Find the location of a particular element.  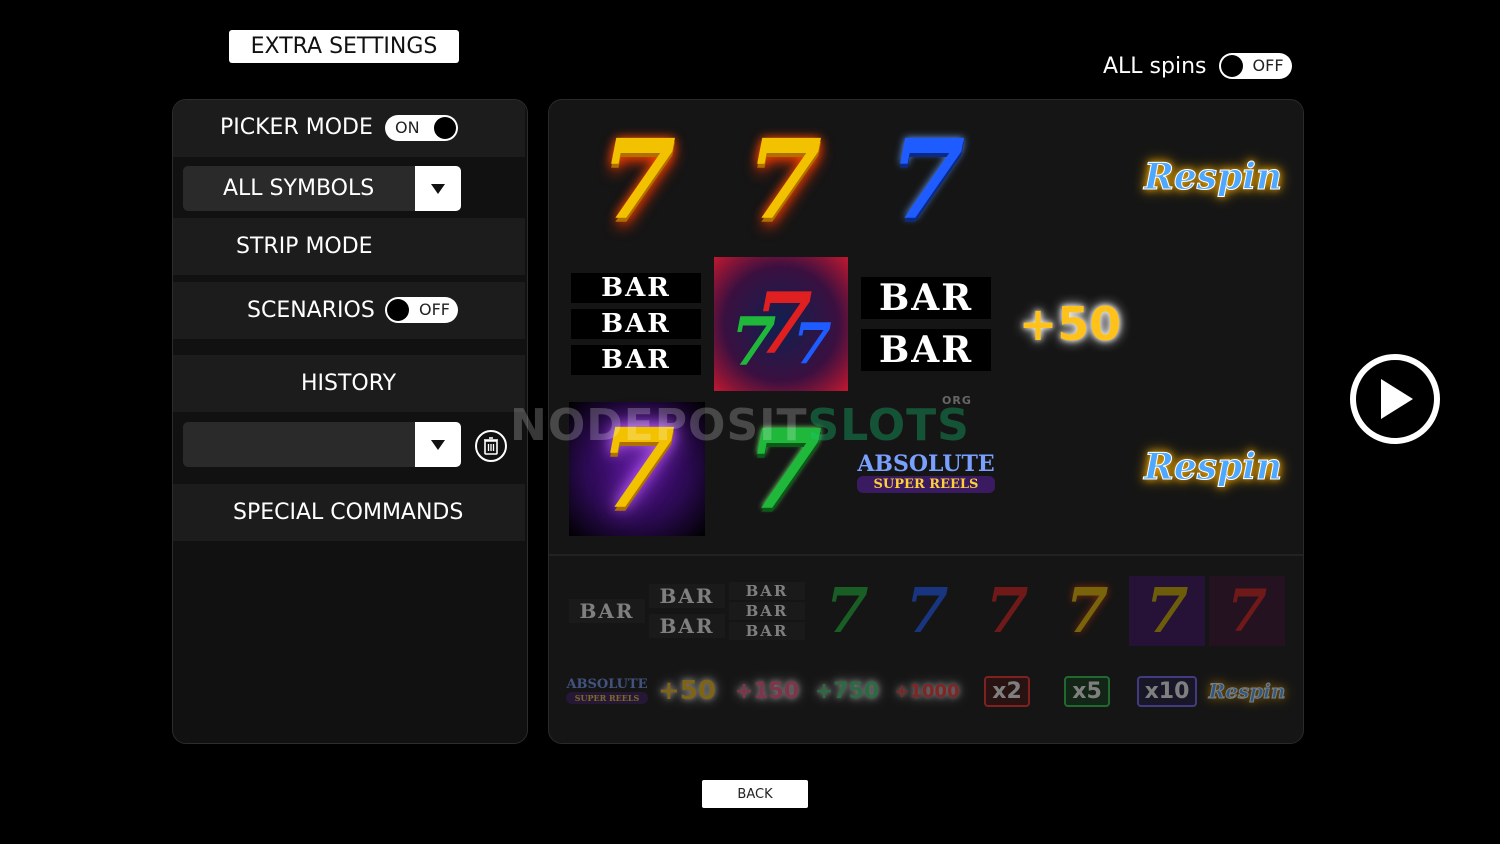

history-row: HISTORY is located at coordinates (349, 383).